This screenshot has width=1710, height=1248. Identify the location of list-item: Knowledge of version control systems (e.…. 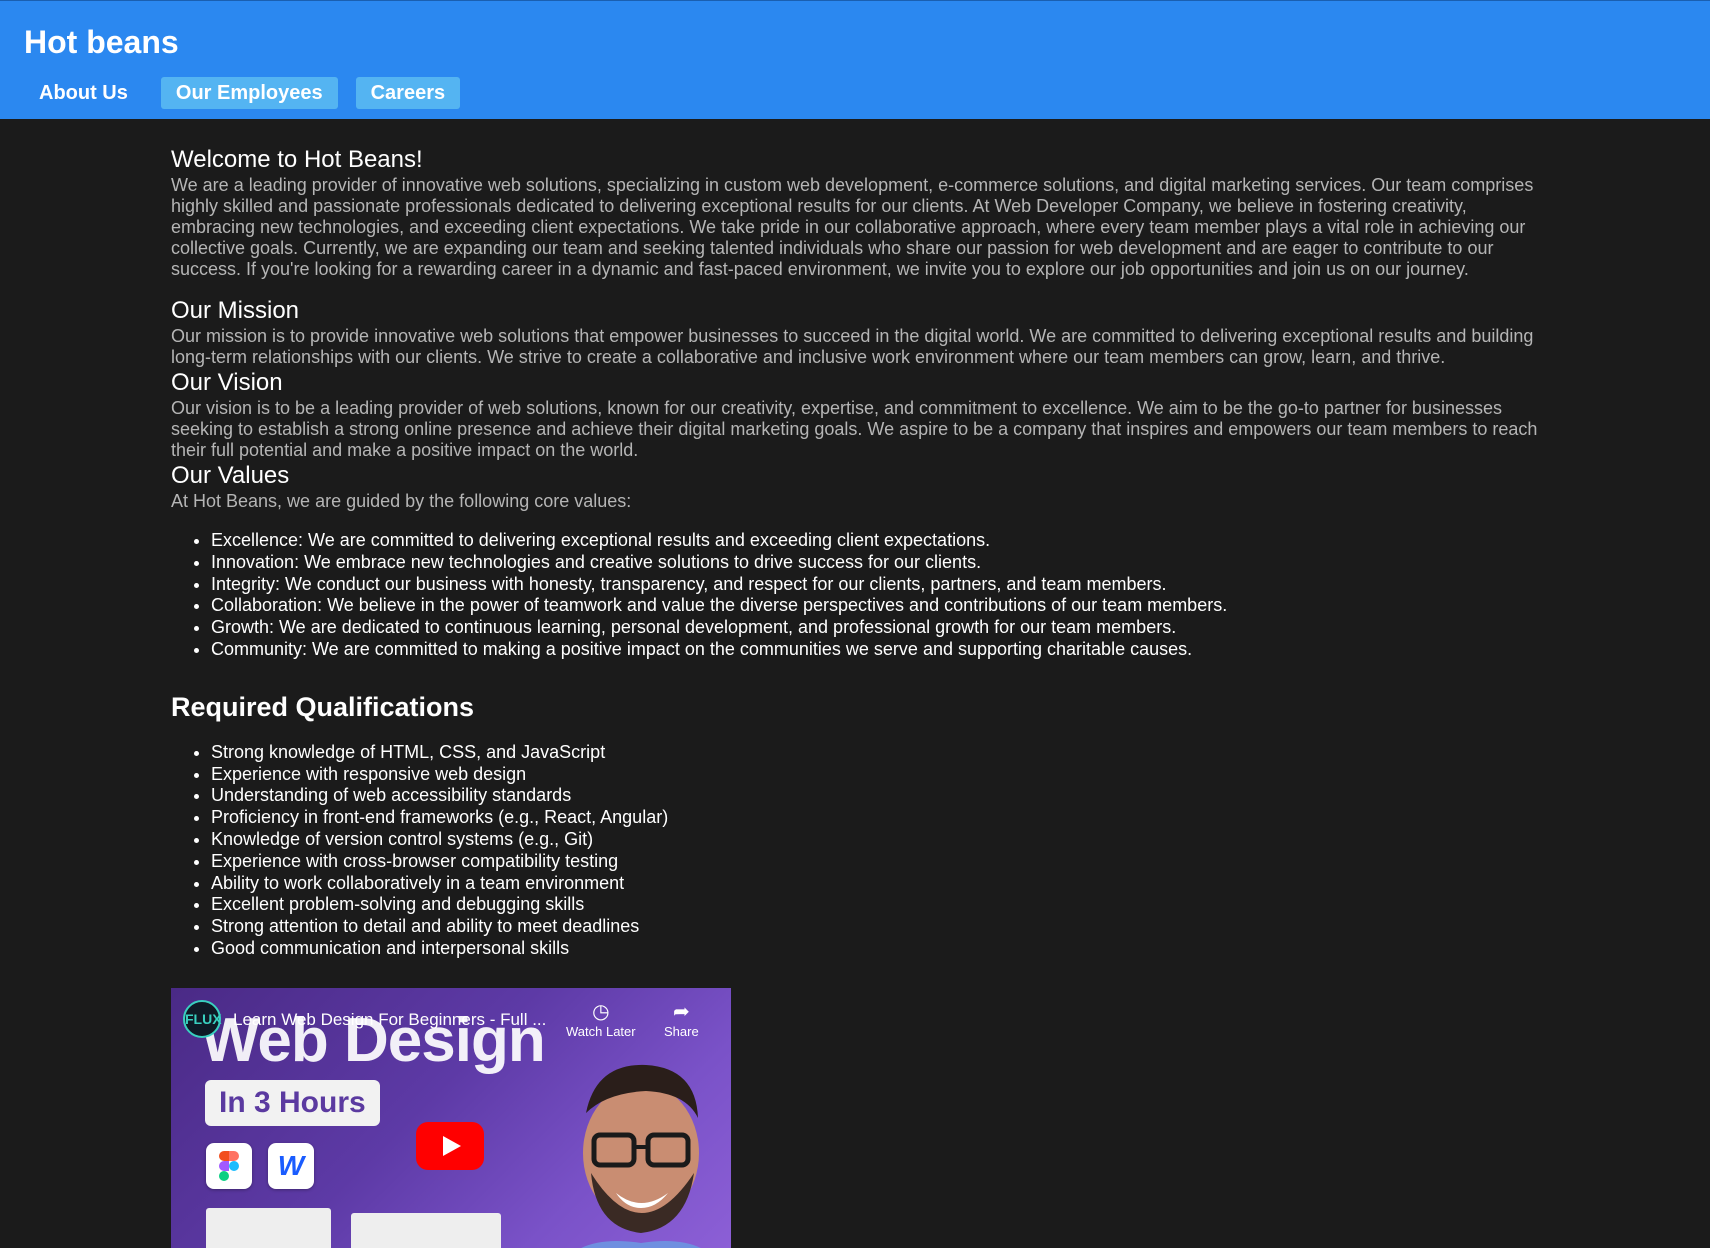
(876, 840).